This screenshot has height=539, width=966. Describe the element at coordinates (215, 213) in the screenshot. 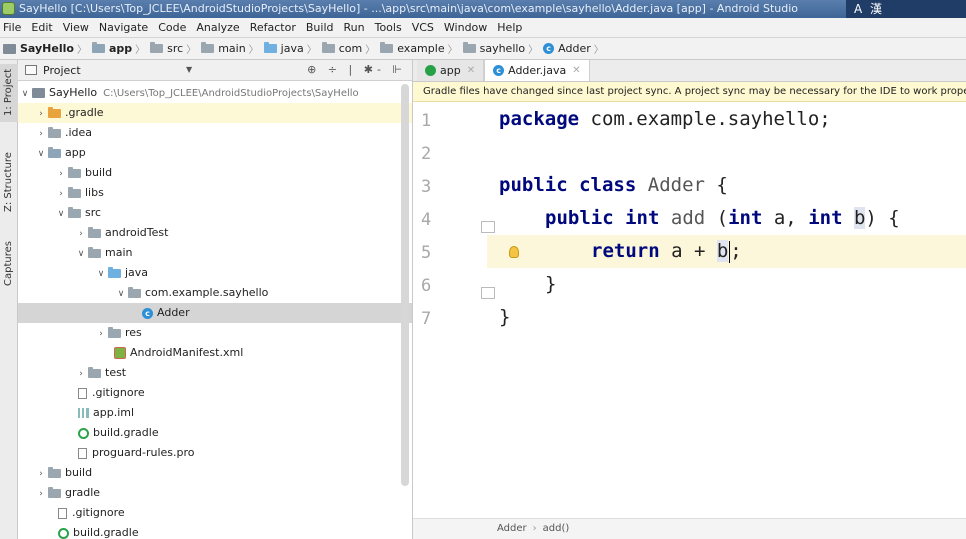

I see `tree-row: ∨ src` at that location.